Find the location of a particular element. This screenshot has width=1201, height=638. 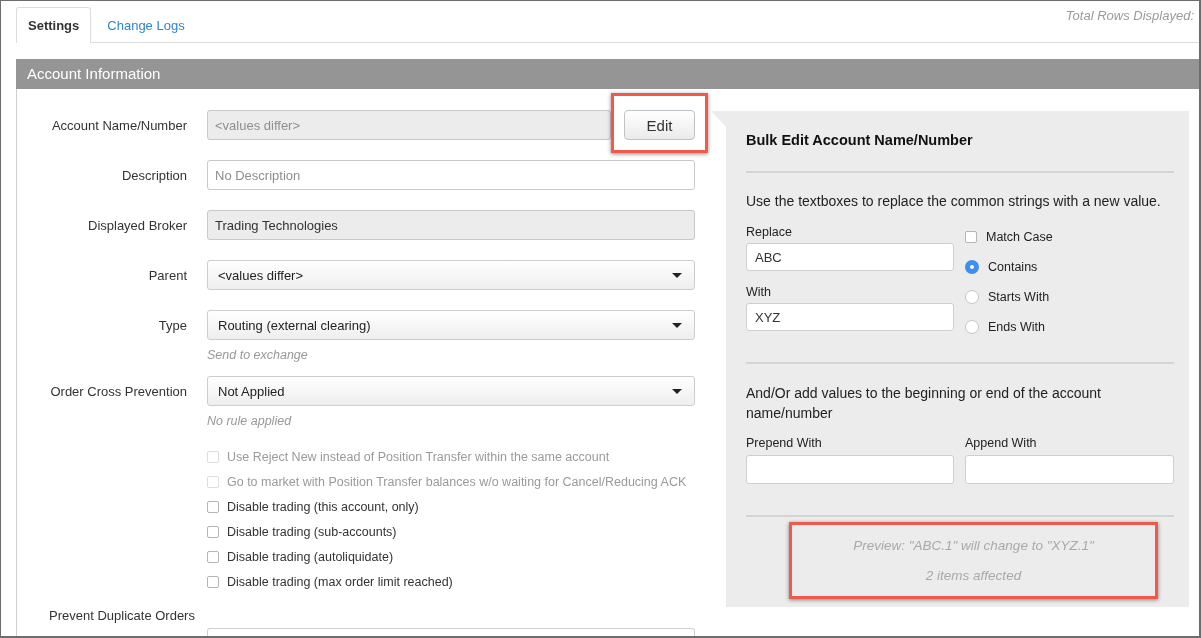

section-subheading: Prevent Duplicate Orders is located at coordinates (122, 616).